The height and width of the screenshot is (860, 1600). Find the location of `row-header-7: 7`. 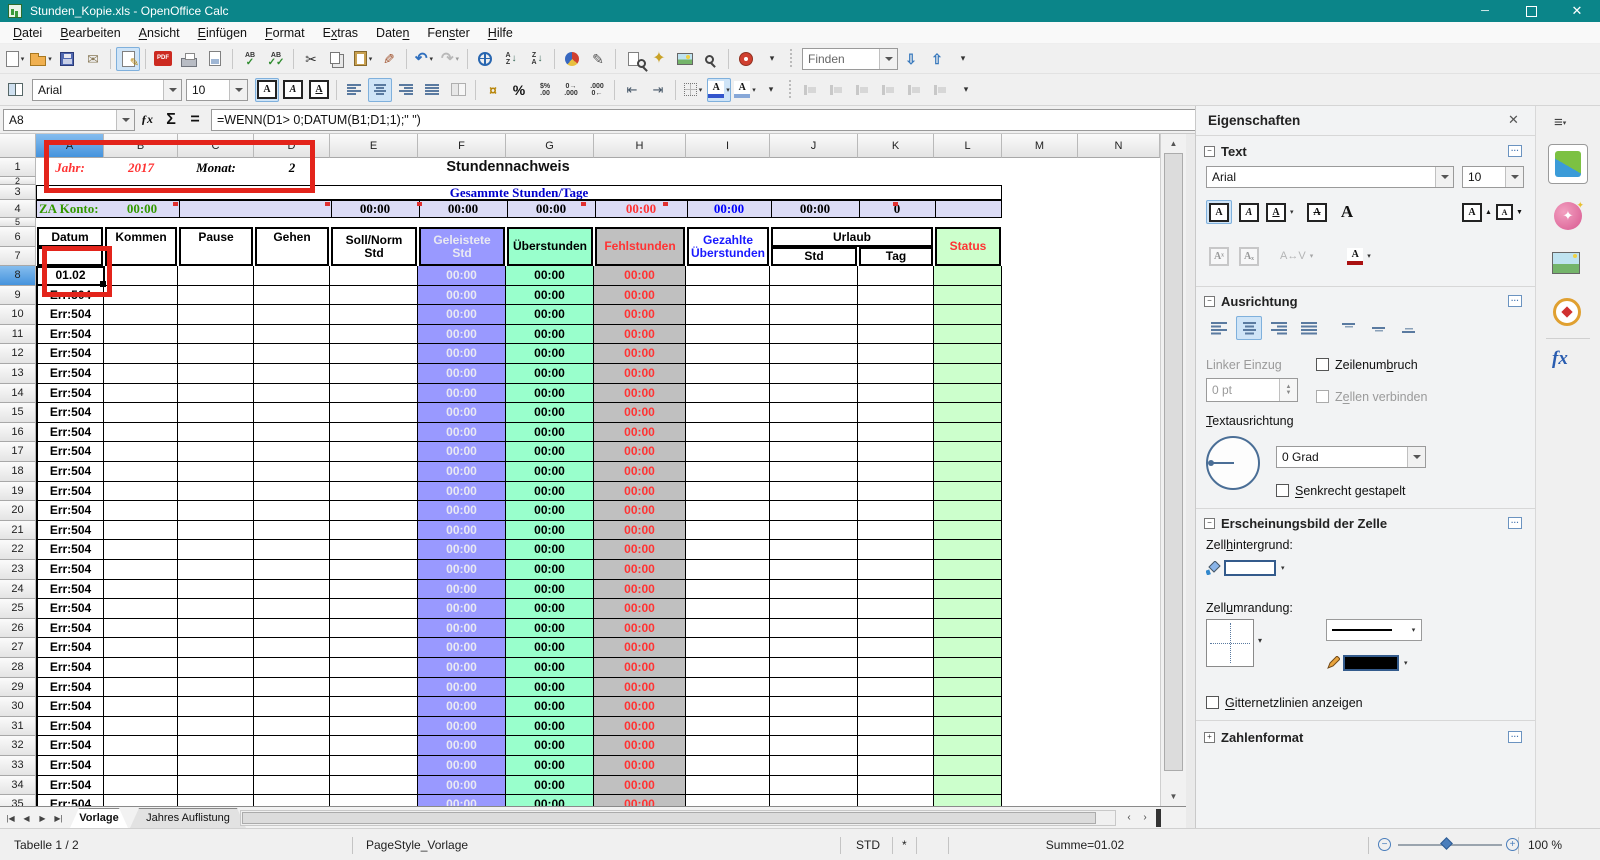

row-header-7: 7 is located at coordinates (18, 256).